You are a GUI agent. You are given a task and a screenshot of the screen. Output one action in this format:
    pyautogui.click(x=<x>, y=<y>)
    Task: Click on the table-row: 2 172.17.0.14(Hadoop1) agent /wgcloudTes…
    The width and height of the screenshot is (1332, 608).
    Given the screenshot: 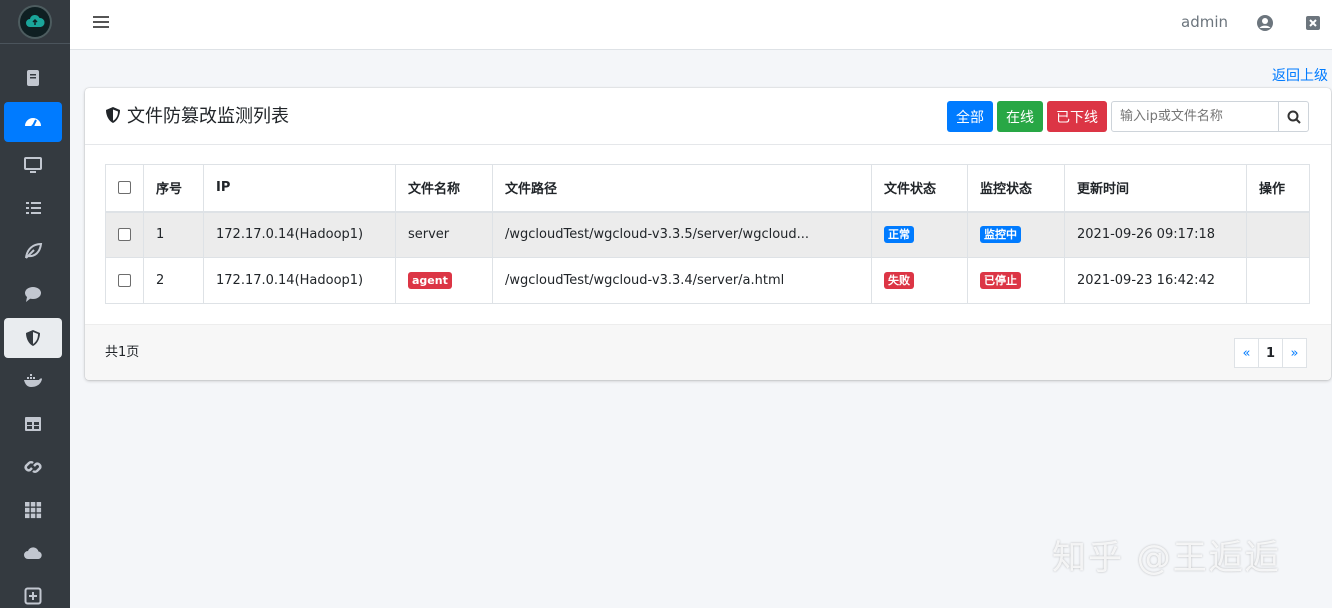 What is the action you would take?
    pyautogui.click(x=707, y=280)
    